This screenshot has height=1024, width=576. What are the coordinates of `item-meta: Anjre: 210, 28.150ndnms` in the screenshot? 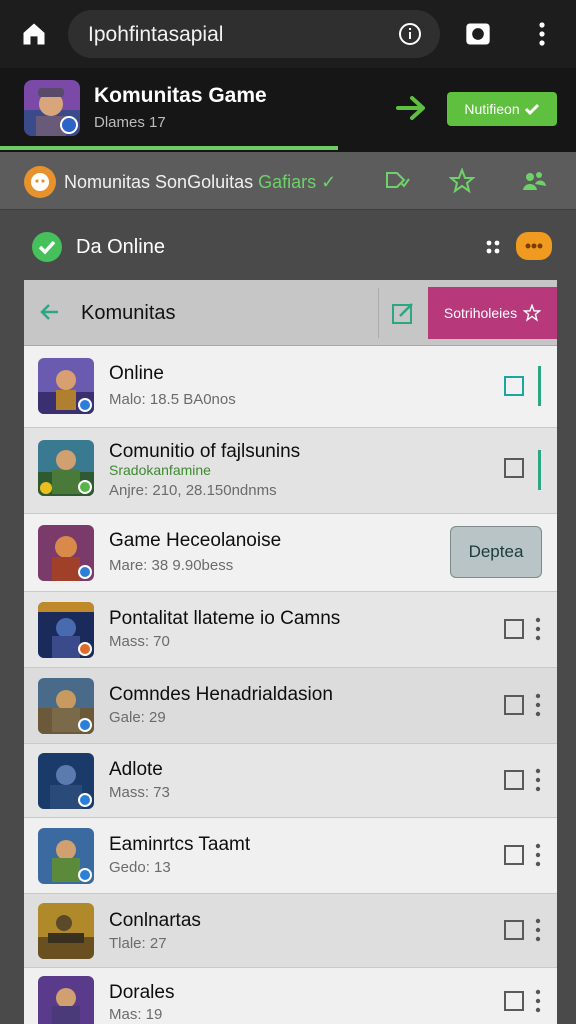 It's located at (193, 490).